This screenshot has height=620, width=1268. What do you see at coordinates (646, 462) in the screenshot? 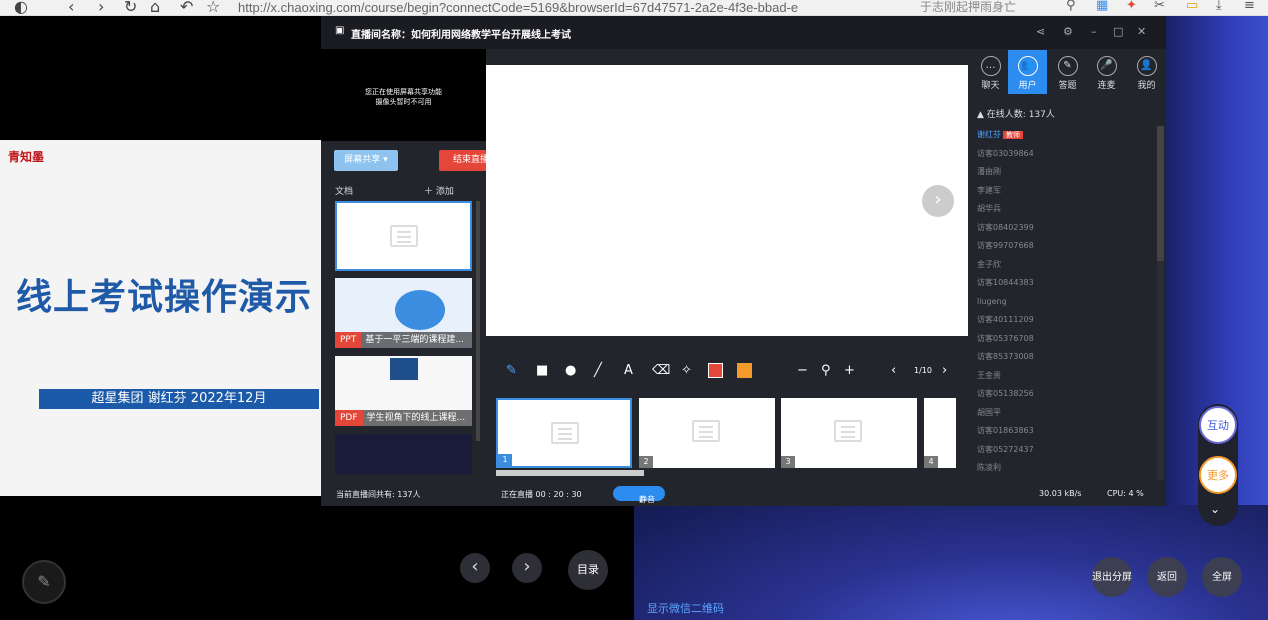
I see `slide-number: 2` at bounding box center [646, 462].